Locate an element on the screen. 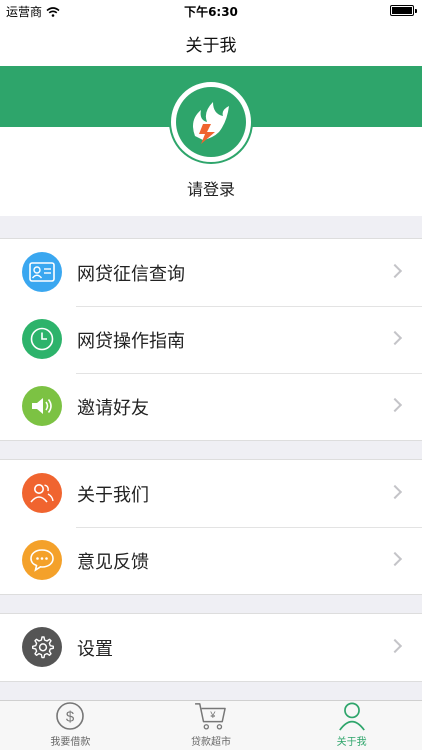  menu-item-label: 意见反馈 is located at coordinates (113, 562).